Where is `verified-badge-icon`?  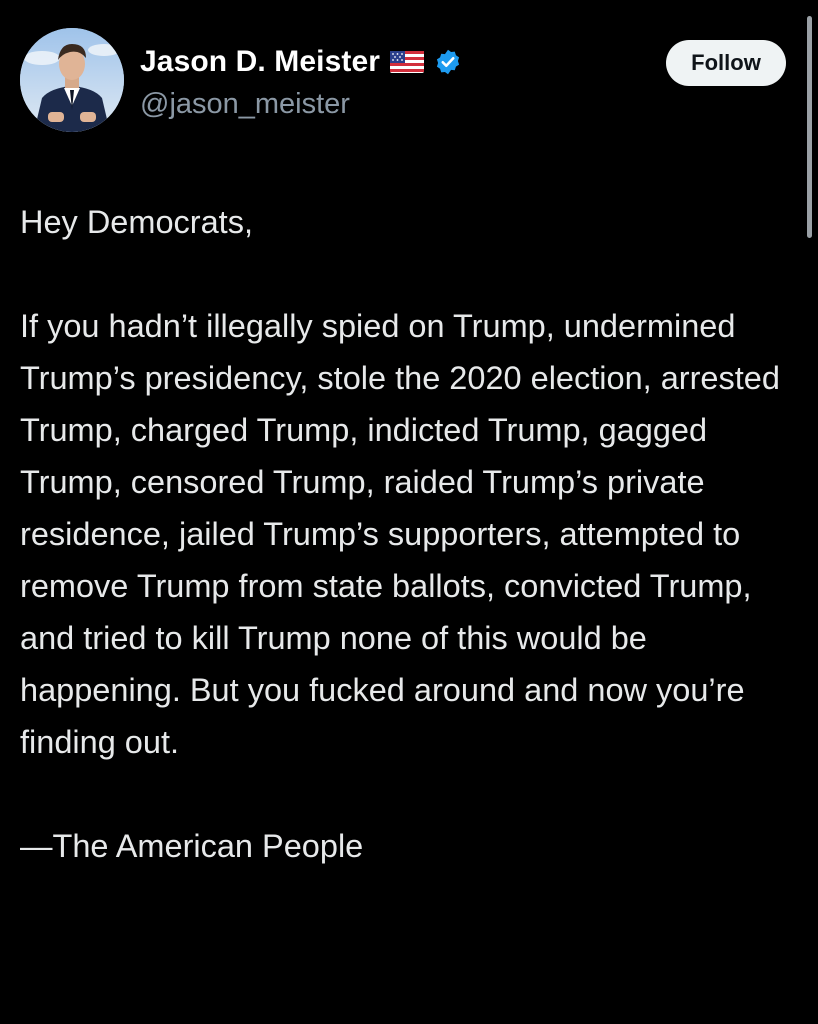
verified-badge-icon is located at coordinates (448, 62).